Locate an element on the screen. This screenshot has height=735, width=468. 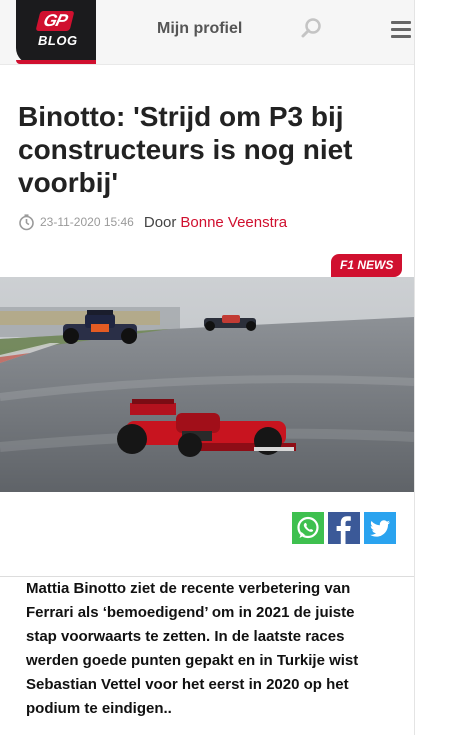
twitter-icon is located at coordinates (380, 528).